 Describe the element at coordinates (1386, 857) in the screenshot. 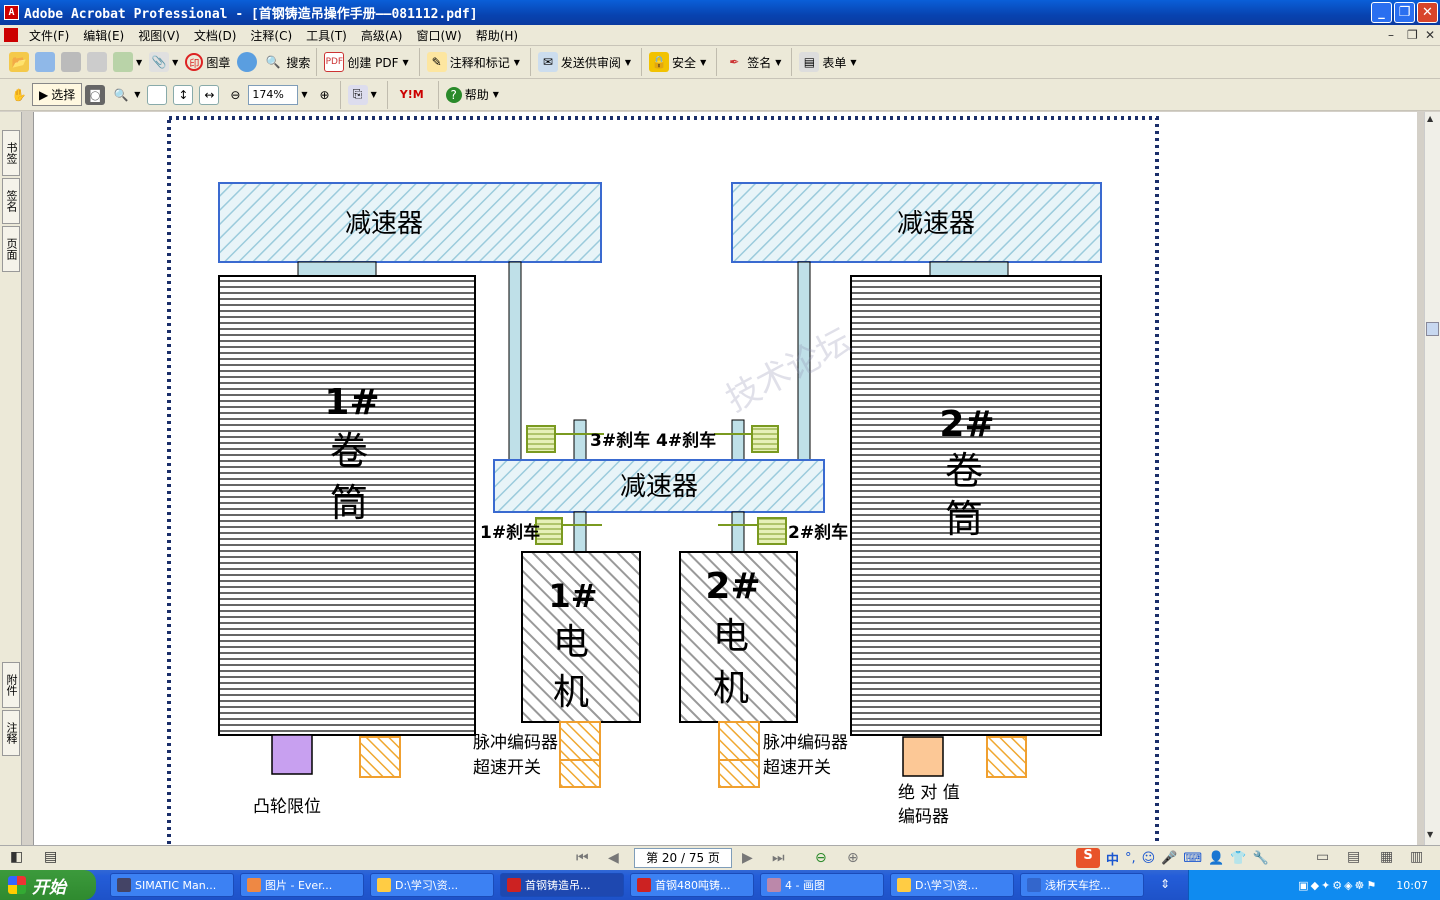

I see `facing-icon: ▦` at that location.